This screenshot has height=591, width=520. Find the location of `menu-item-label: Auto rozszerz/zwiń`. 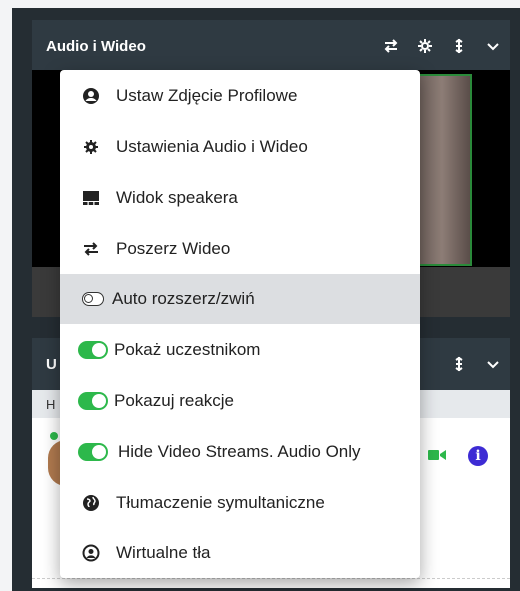

menu-item-label: Auto rozszerz/zwiń is located at coordinates (183, 298).